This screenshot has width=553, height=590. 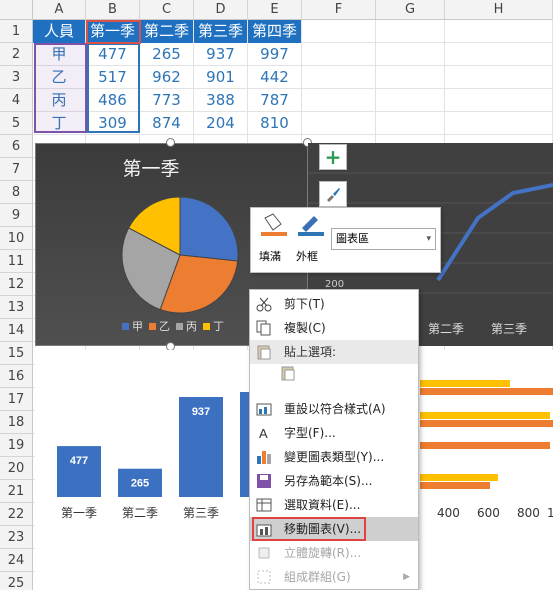 What do you see at coordinates (16, 468) in the screenshot?
I see `row-header-20: 20` at bounding box center [16, 468].